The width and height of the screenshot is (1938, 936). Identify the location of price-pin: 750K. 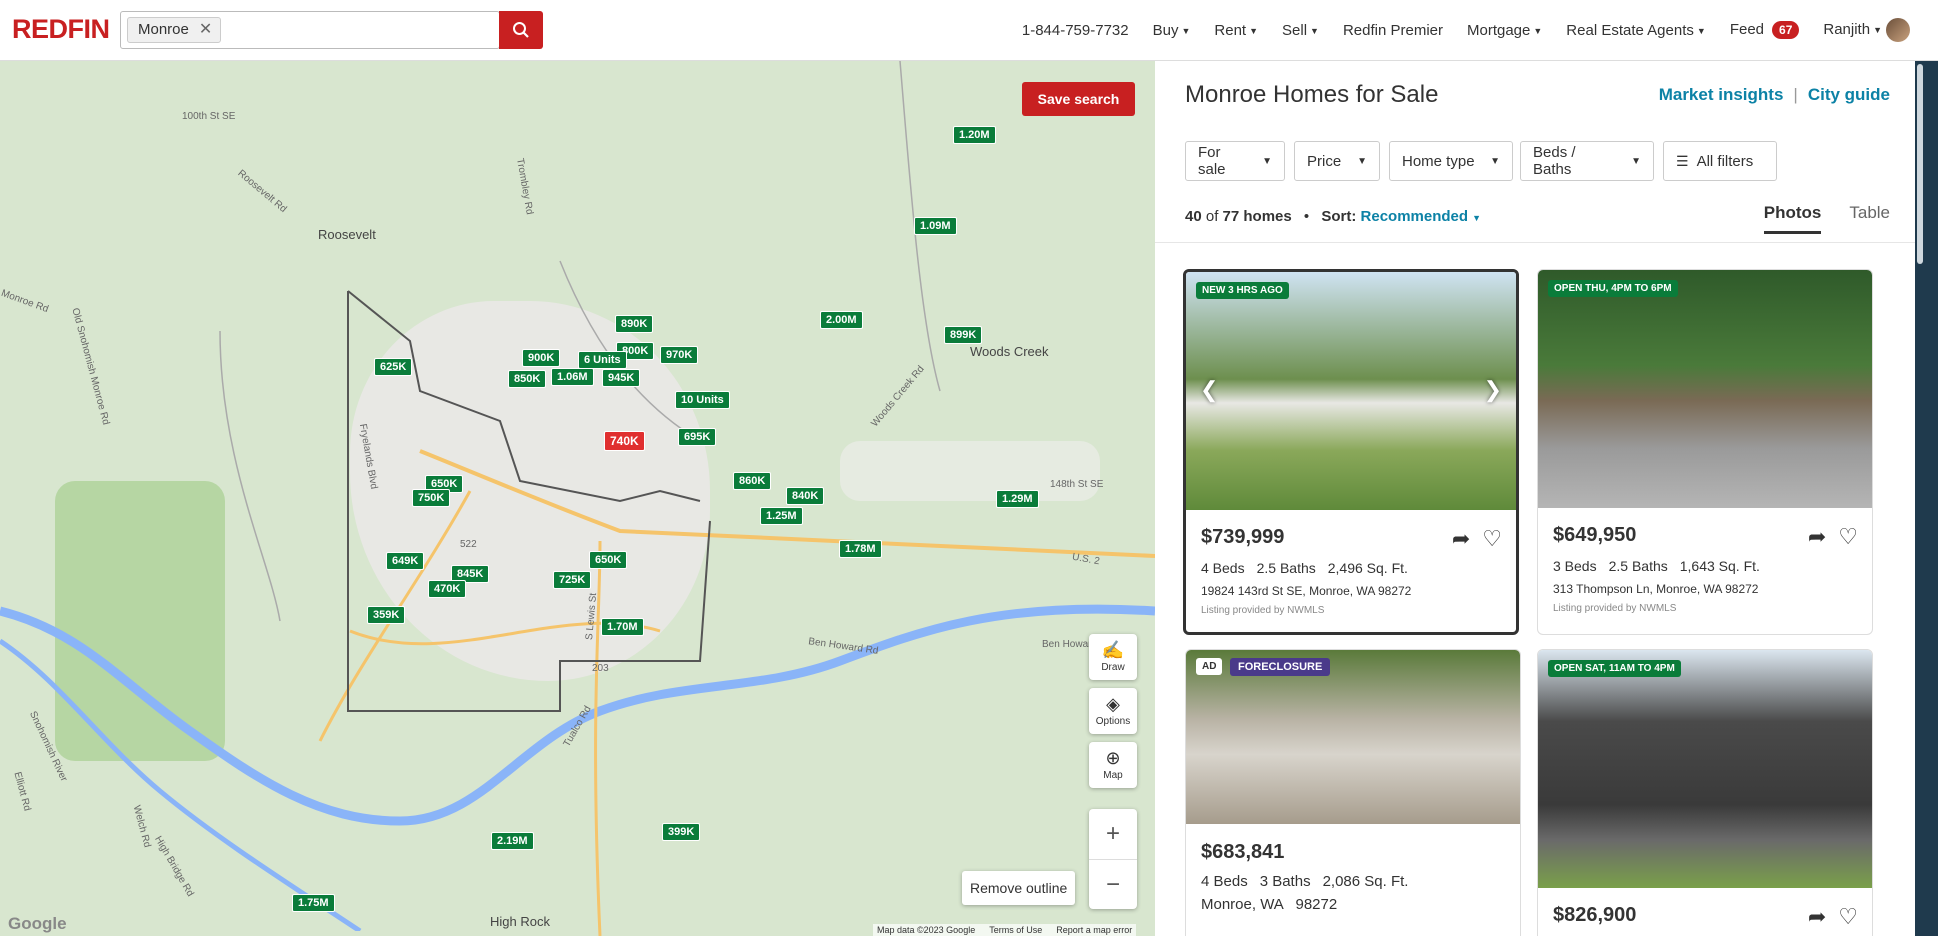
(431, 498).